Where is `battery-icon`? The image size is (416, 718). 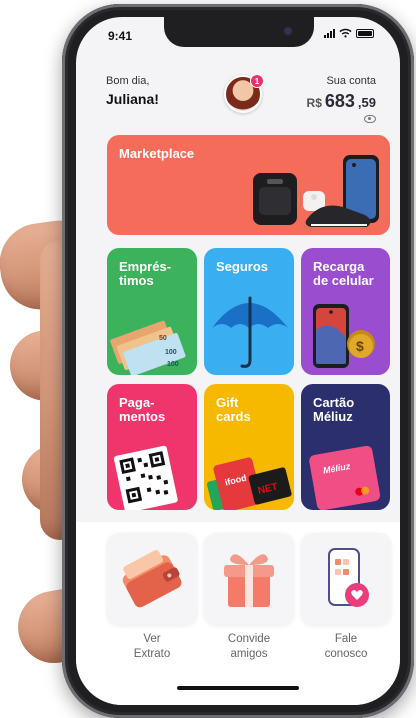 battery-icon is located at coordinates (365, 33).